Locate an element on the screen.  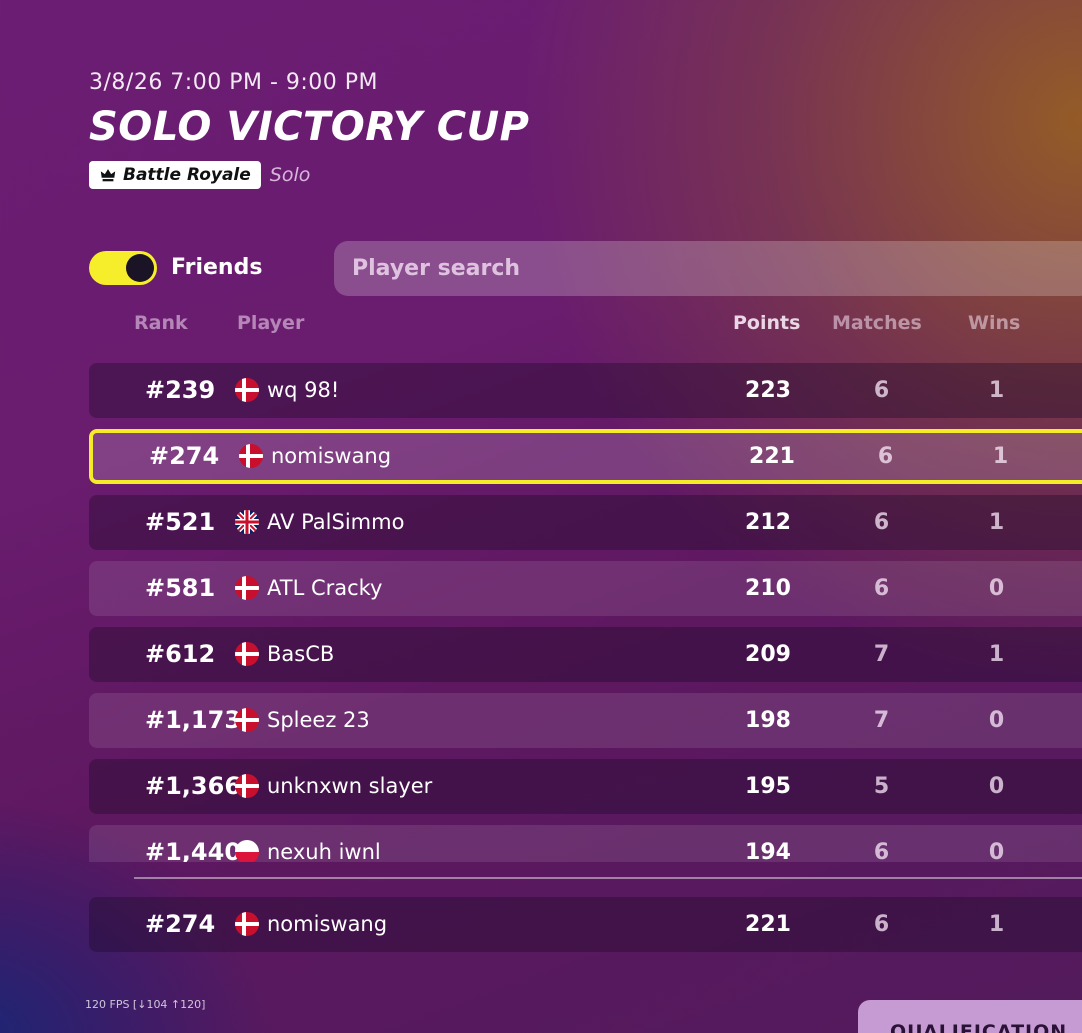
column-header-player: Player is located at coordinates (270, 323).